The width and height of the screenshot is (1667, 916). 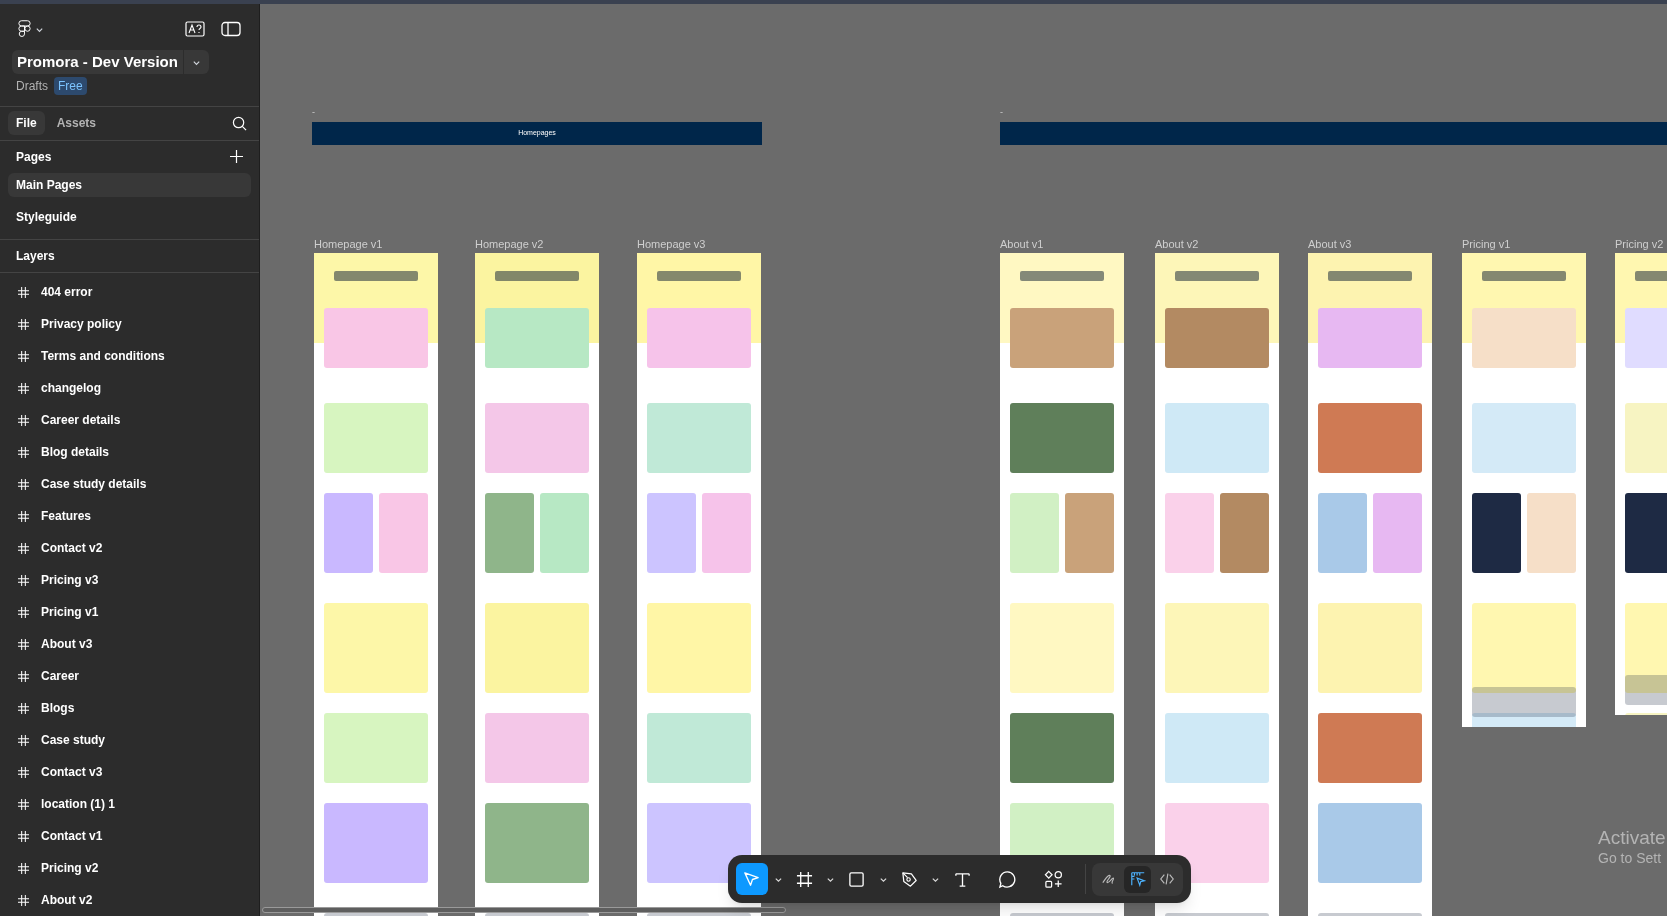 I want to click on layer-item: 404 error, so click(x=67, y=292).